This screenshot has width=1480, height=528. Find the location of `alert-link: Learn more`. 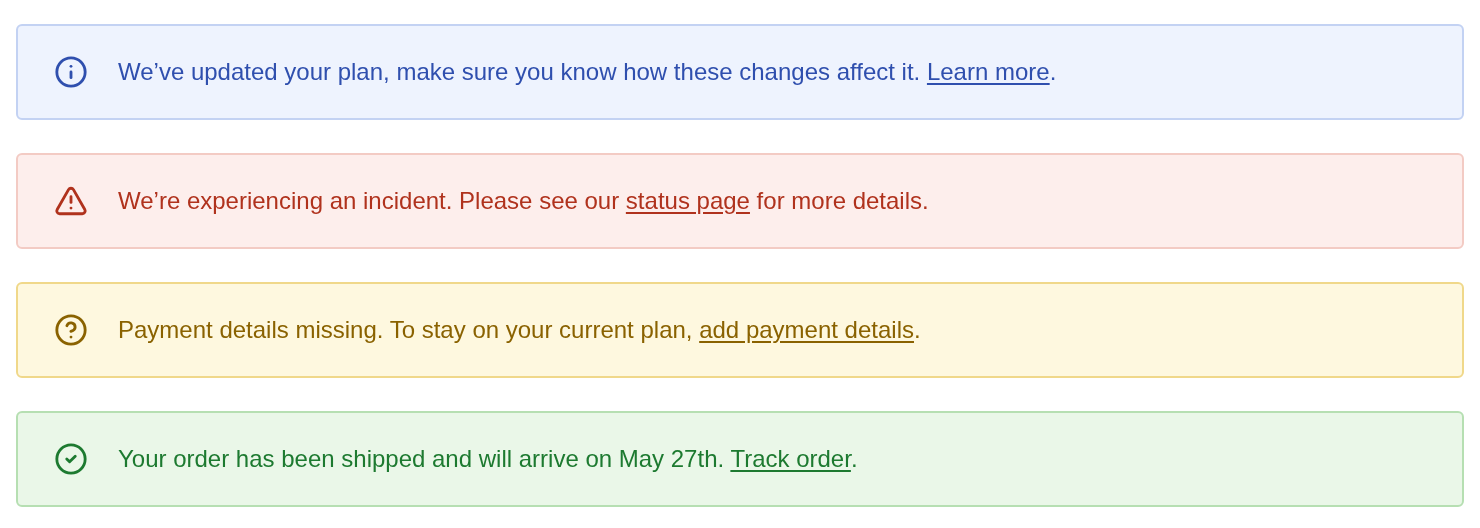

alert-link: Learn more is located at coordinates (988, 71).